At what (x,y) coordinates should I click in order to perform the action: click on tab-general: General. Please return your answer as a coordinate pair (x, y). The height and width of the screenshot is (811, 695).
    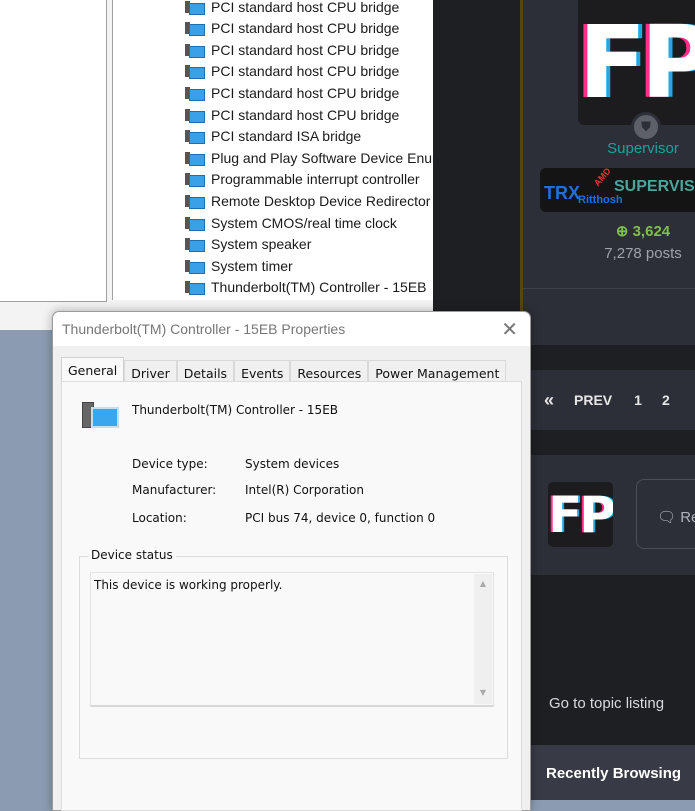
    Looking at the image, I should click on (93, 370).